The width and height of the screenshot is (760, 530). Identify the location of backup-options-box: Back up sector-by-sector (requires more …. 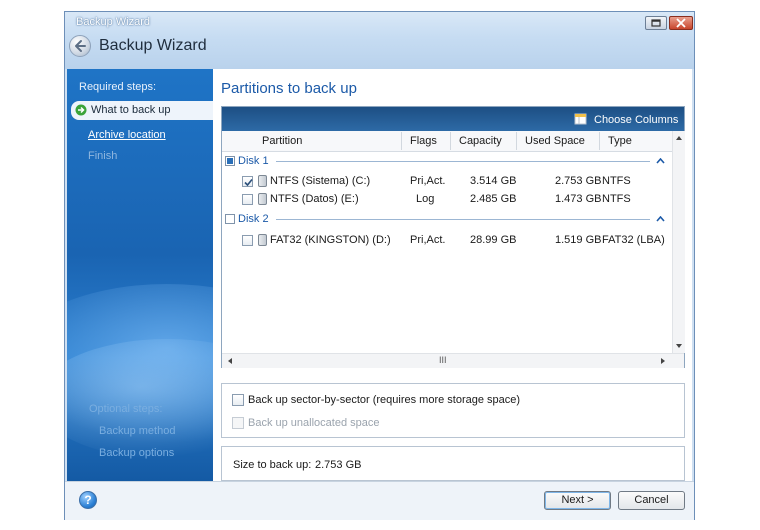
(453, 410).